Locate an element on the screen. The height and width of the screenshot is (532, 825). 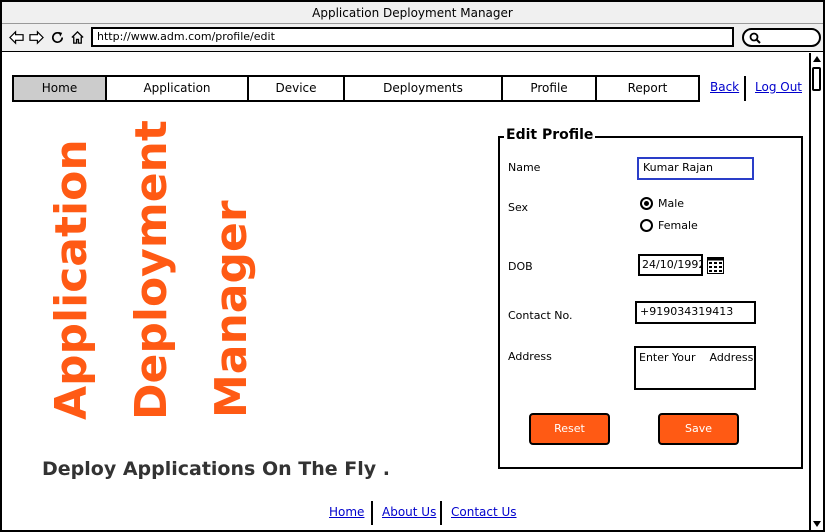
nav-item-deployments: Deployments is located at coordinates (424, 88).